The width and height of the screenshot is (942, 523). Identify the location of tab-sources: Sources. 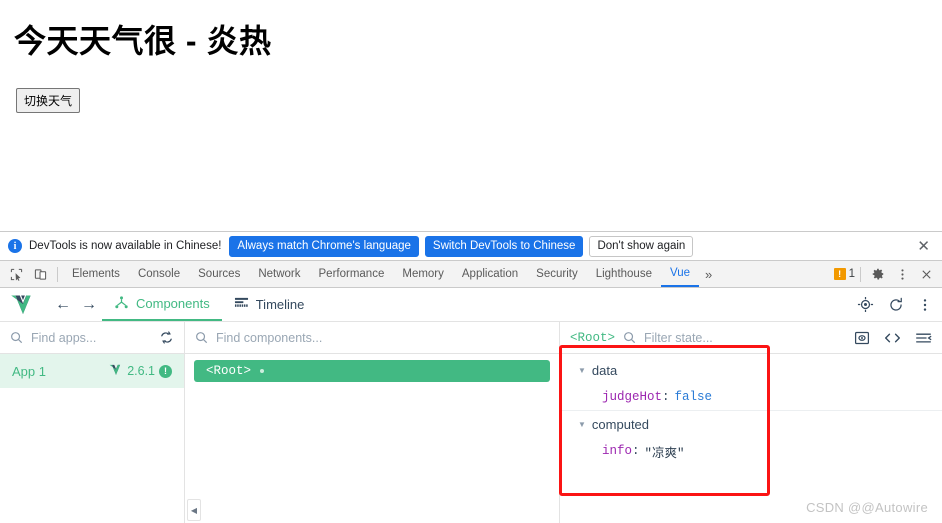
(219, 274).